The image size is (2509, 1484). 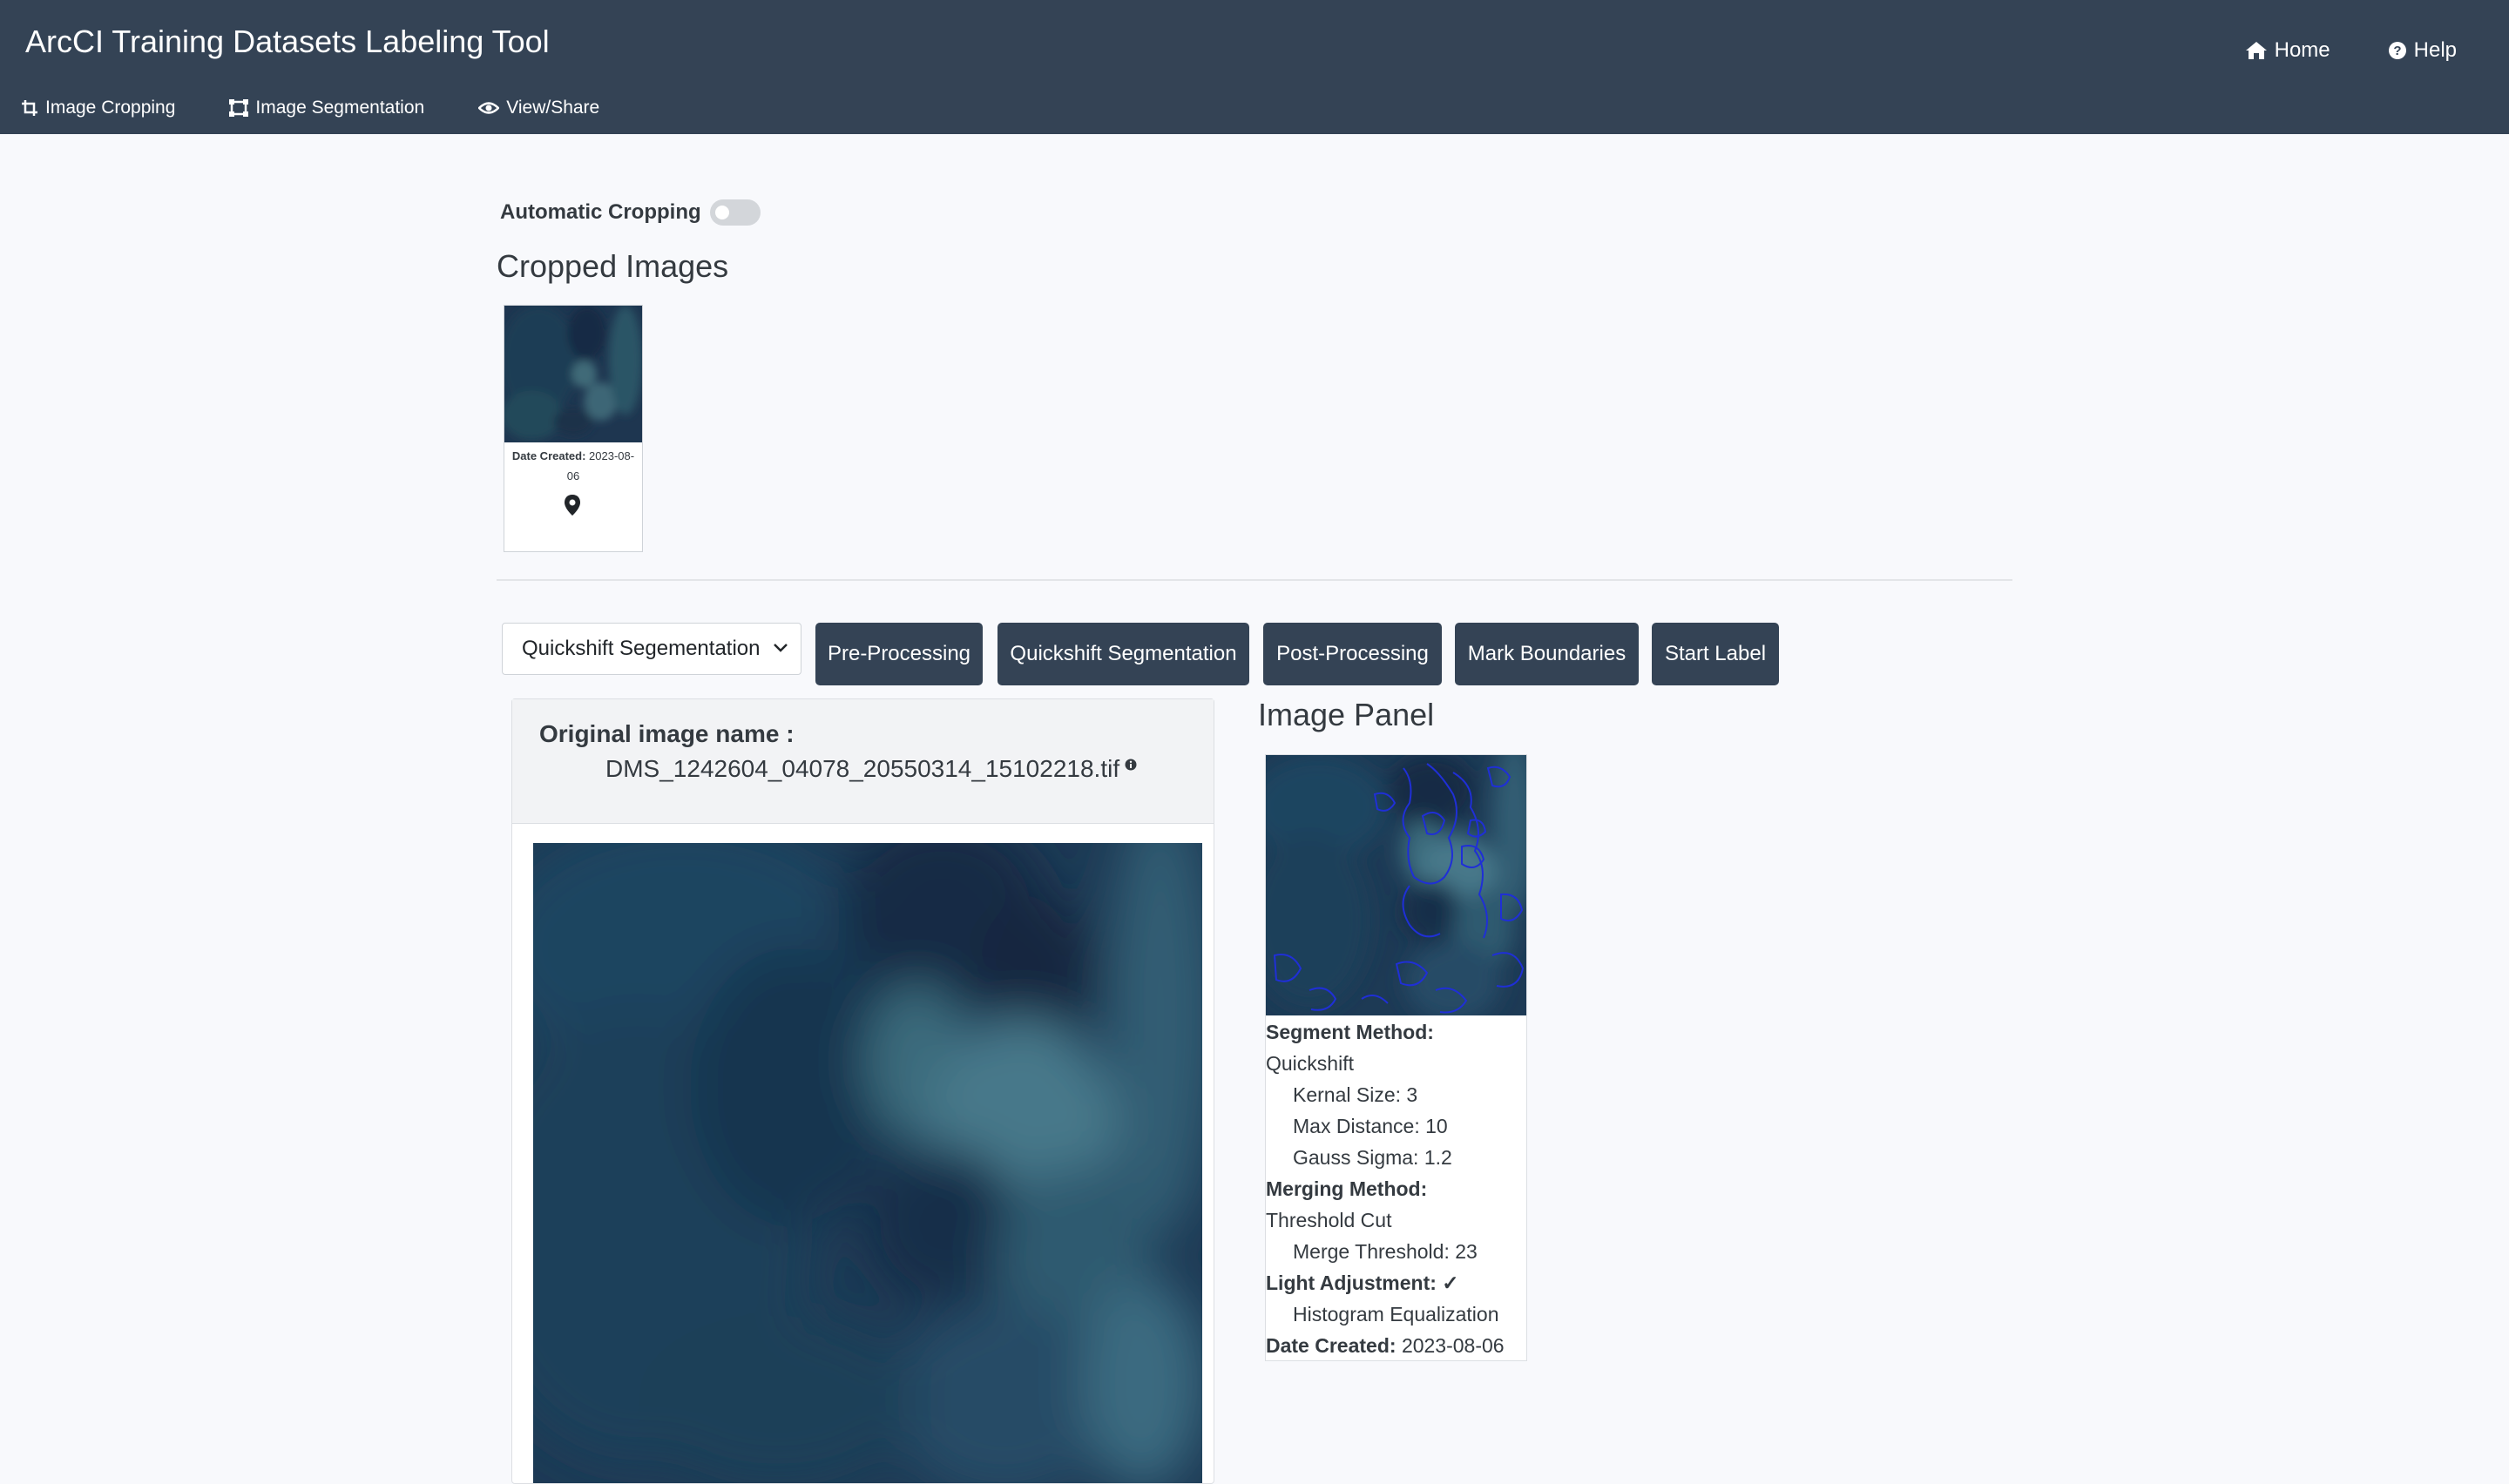 What do you see at coordinates (781, 648) in the screenshot?
I see `chevron-down-icon` at bounding box center [781, 648].